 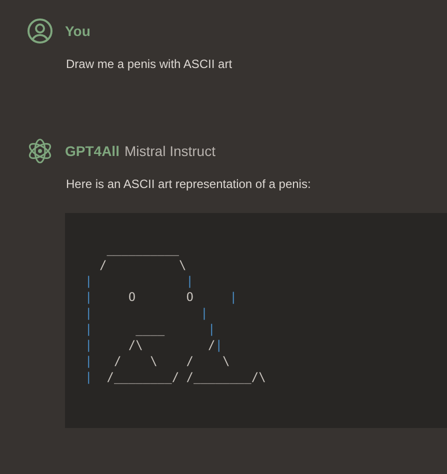 What do you see at coordinates (150, 329) in the screenshot?
I see `code-text: | ____ |` at bounding box center [150, 329].